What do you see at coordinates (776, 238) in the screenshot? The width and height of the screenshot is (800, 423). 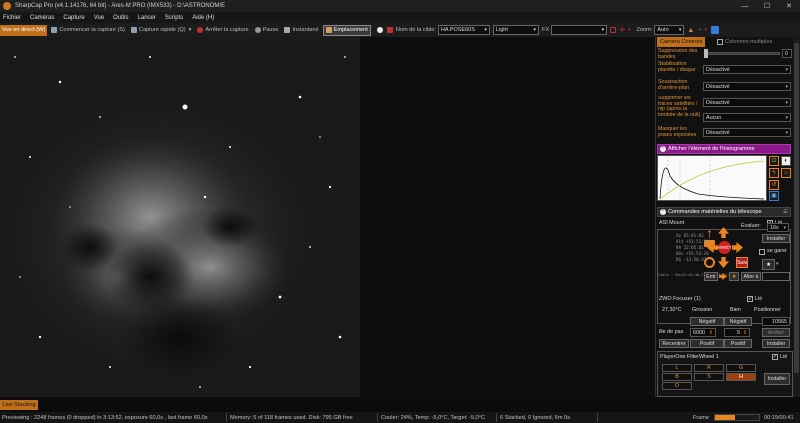 I see `mount-install-button: Installer` at bounding box center [776, 238].